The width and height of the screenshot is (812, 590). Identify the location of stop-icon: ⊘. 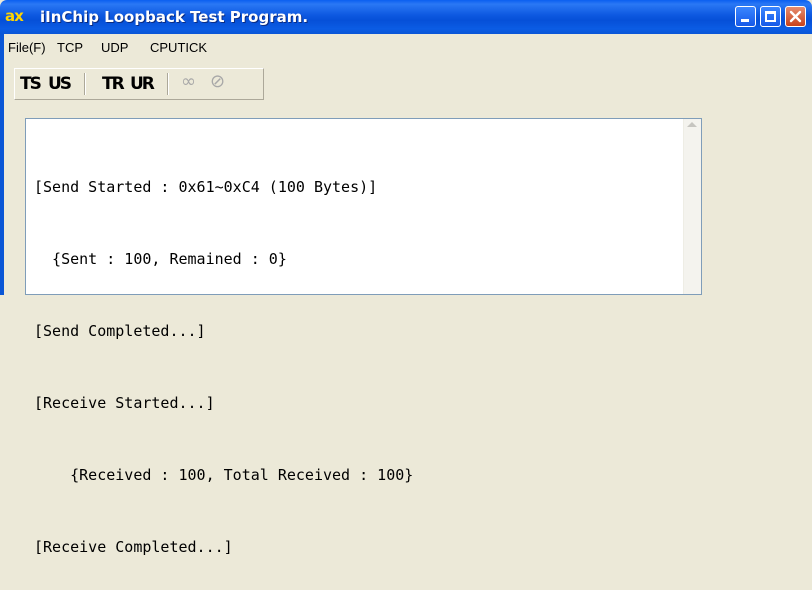
(218, 81).